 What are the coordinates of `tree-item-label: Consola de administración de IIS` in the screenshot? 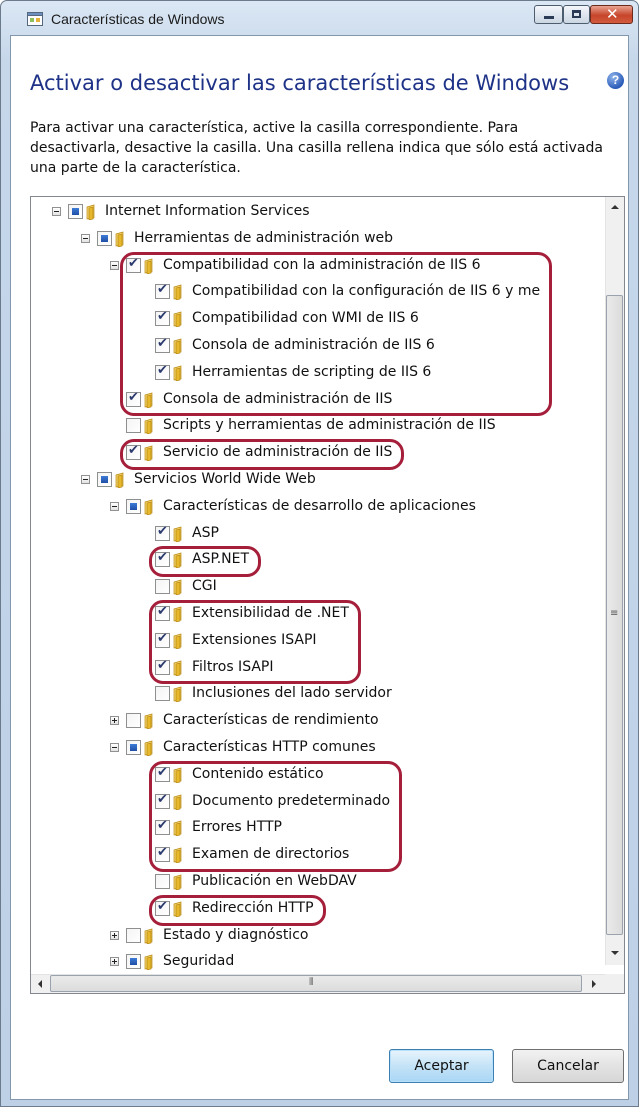 It's located at (278, 398).